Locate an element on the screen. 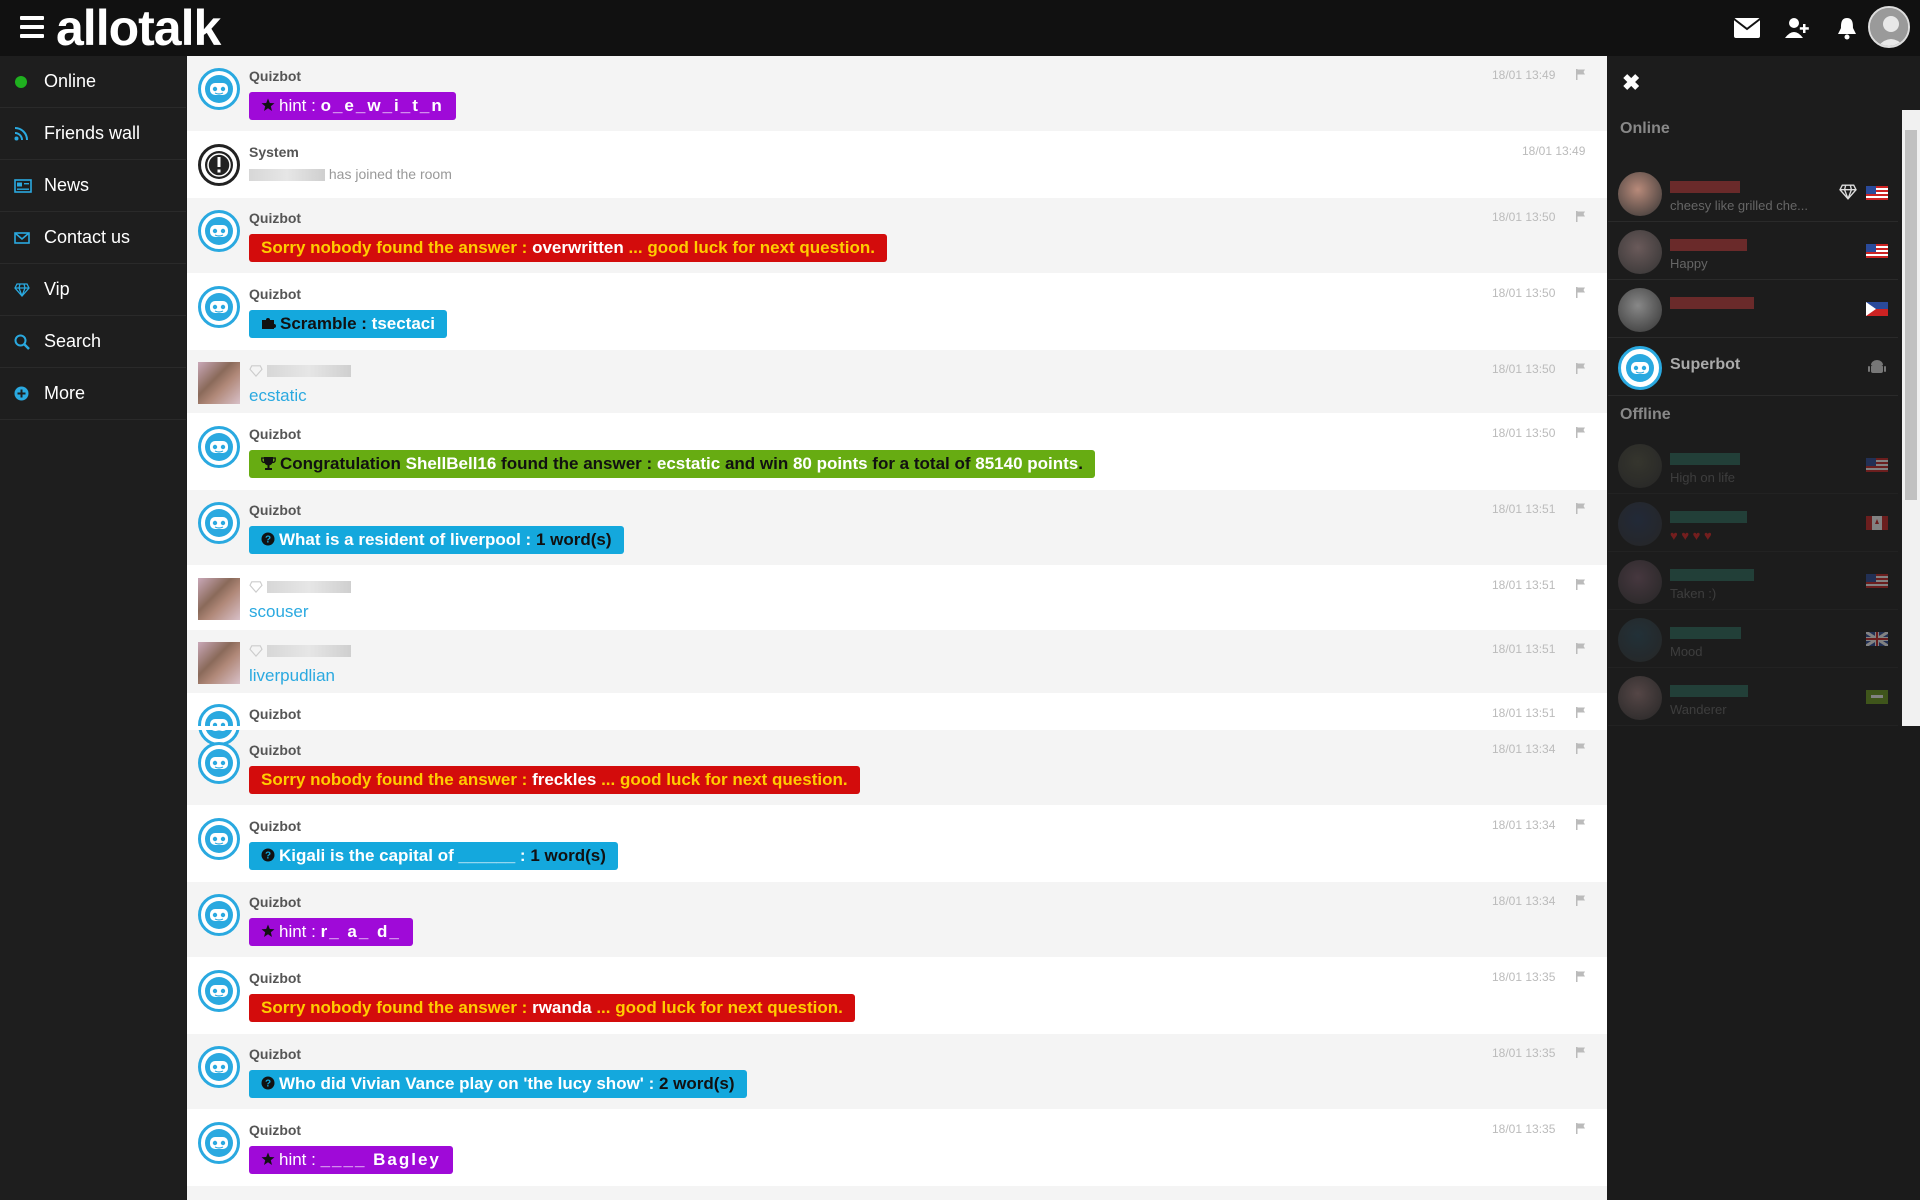  message-timestamp: 18/01 13:49 is located at coordinates (1524, 75).